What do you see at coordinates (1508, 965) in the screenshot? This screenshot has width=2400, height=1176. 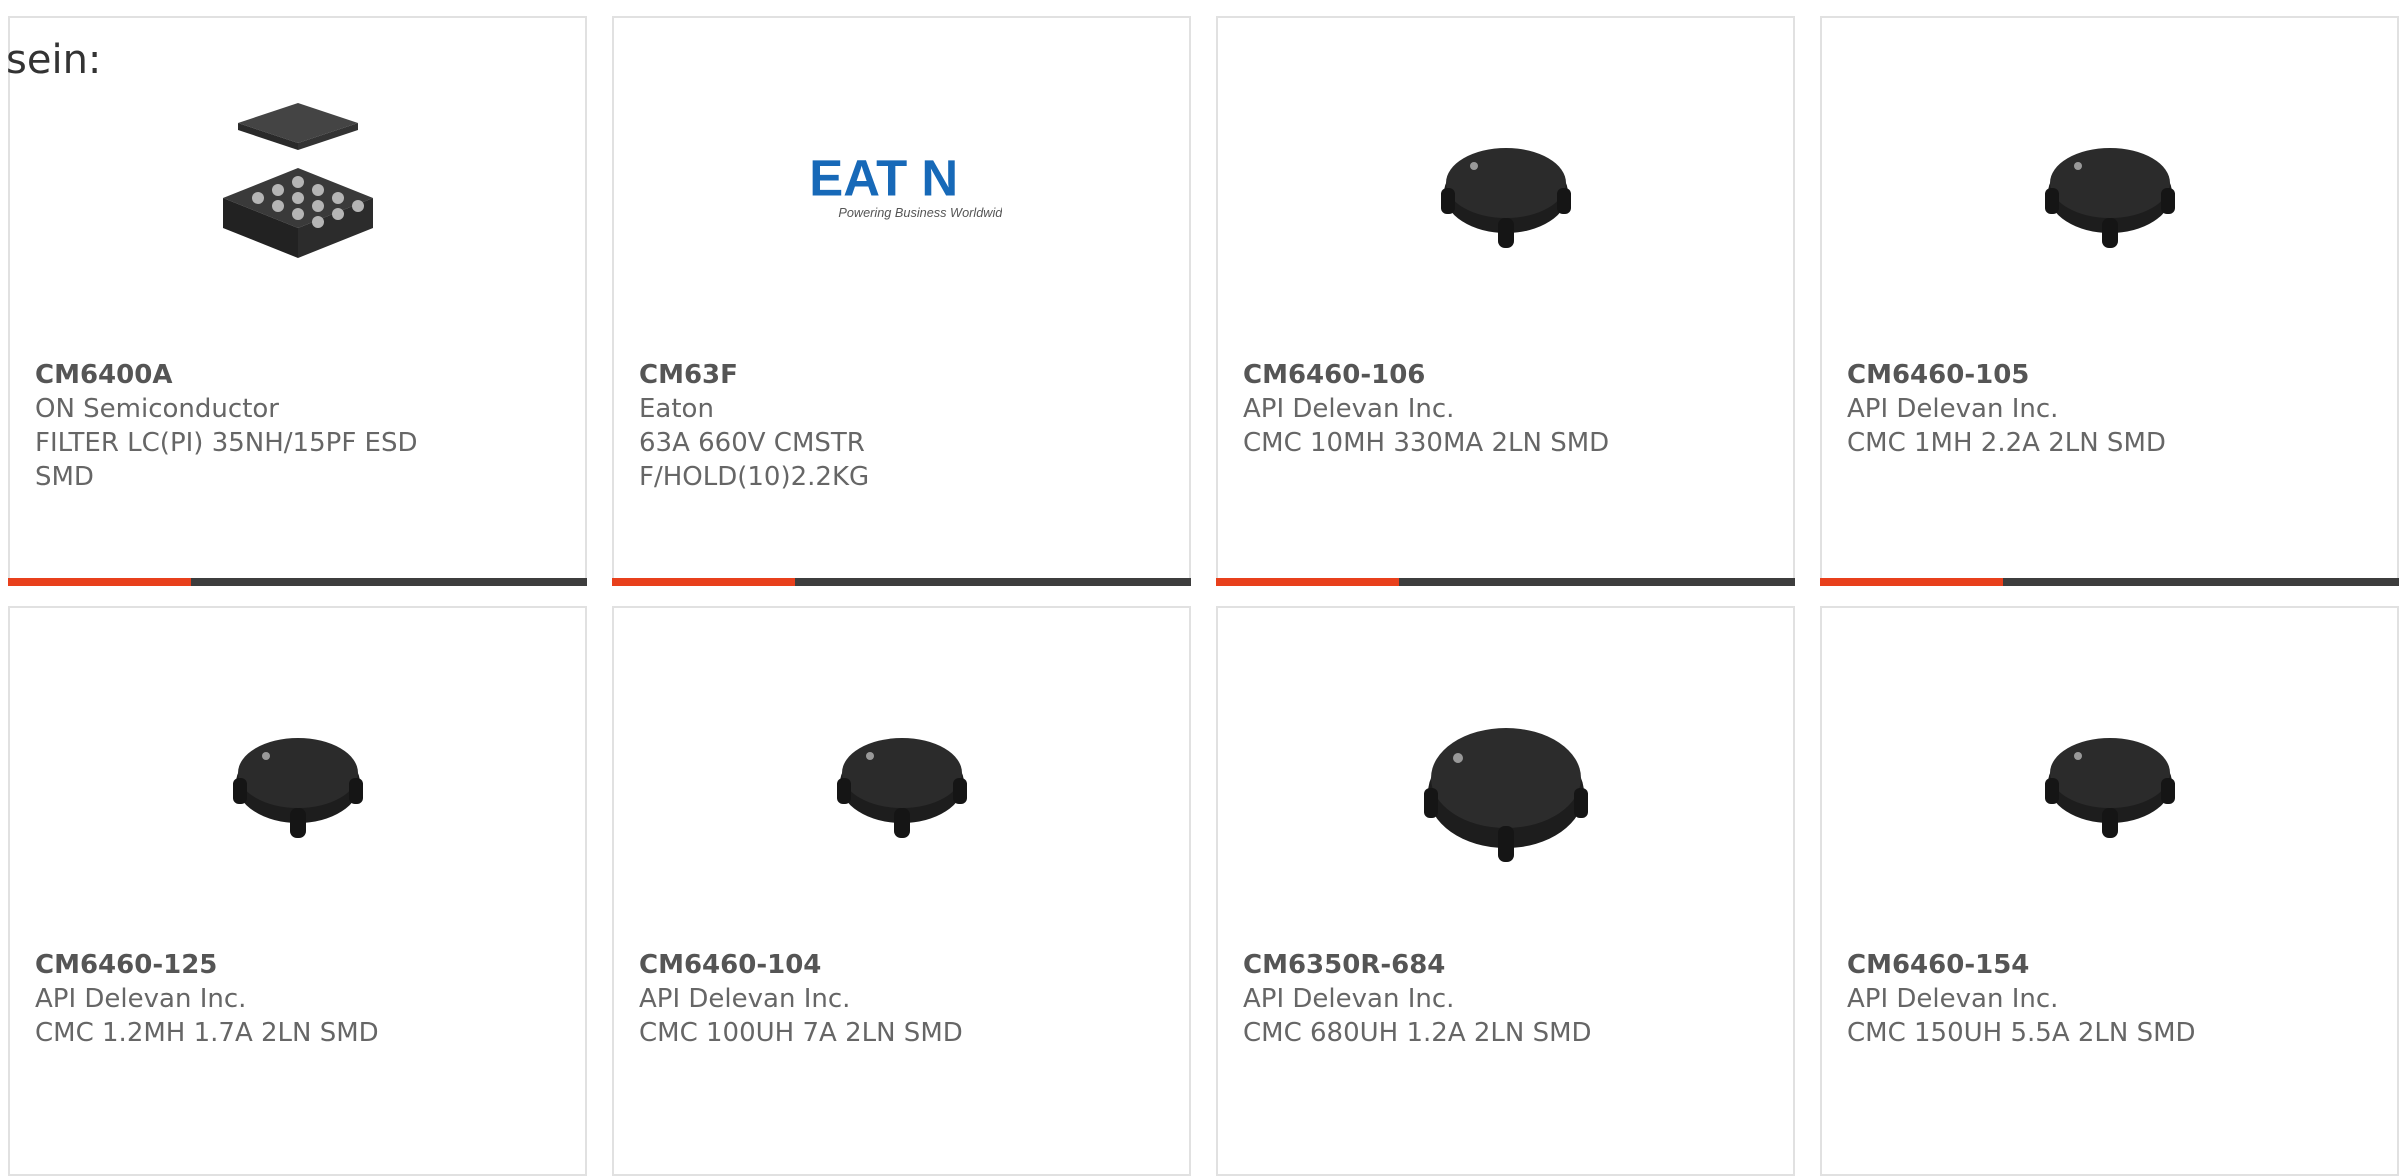 I see `part-number: CM6350R-684` at bounding box center [1508, 965].